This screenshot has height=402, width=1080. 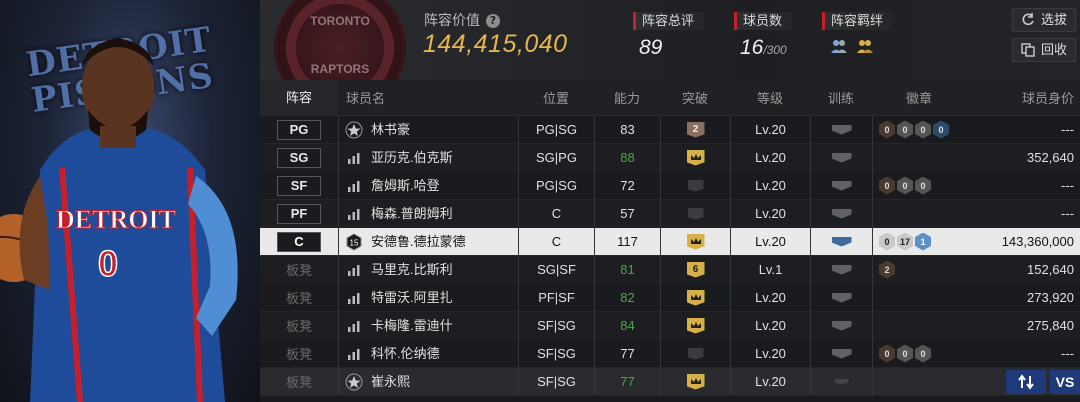 What do you see at coordinates (670, 213) in the screenshot?
I see `table-row: PF 梅森.普朗姆利 C 57 Lv.20 ---` at bounding box center [670, 213].